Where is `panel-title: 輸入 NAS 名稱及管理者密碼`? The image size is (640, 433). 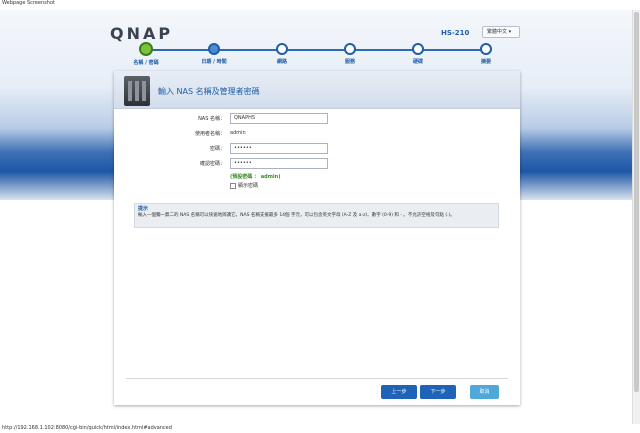
panel-title: 輸入 NAS 名稱及管理者密碼 is located at coordinates (209, 91).